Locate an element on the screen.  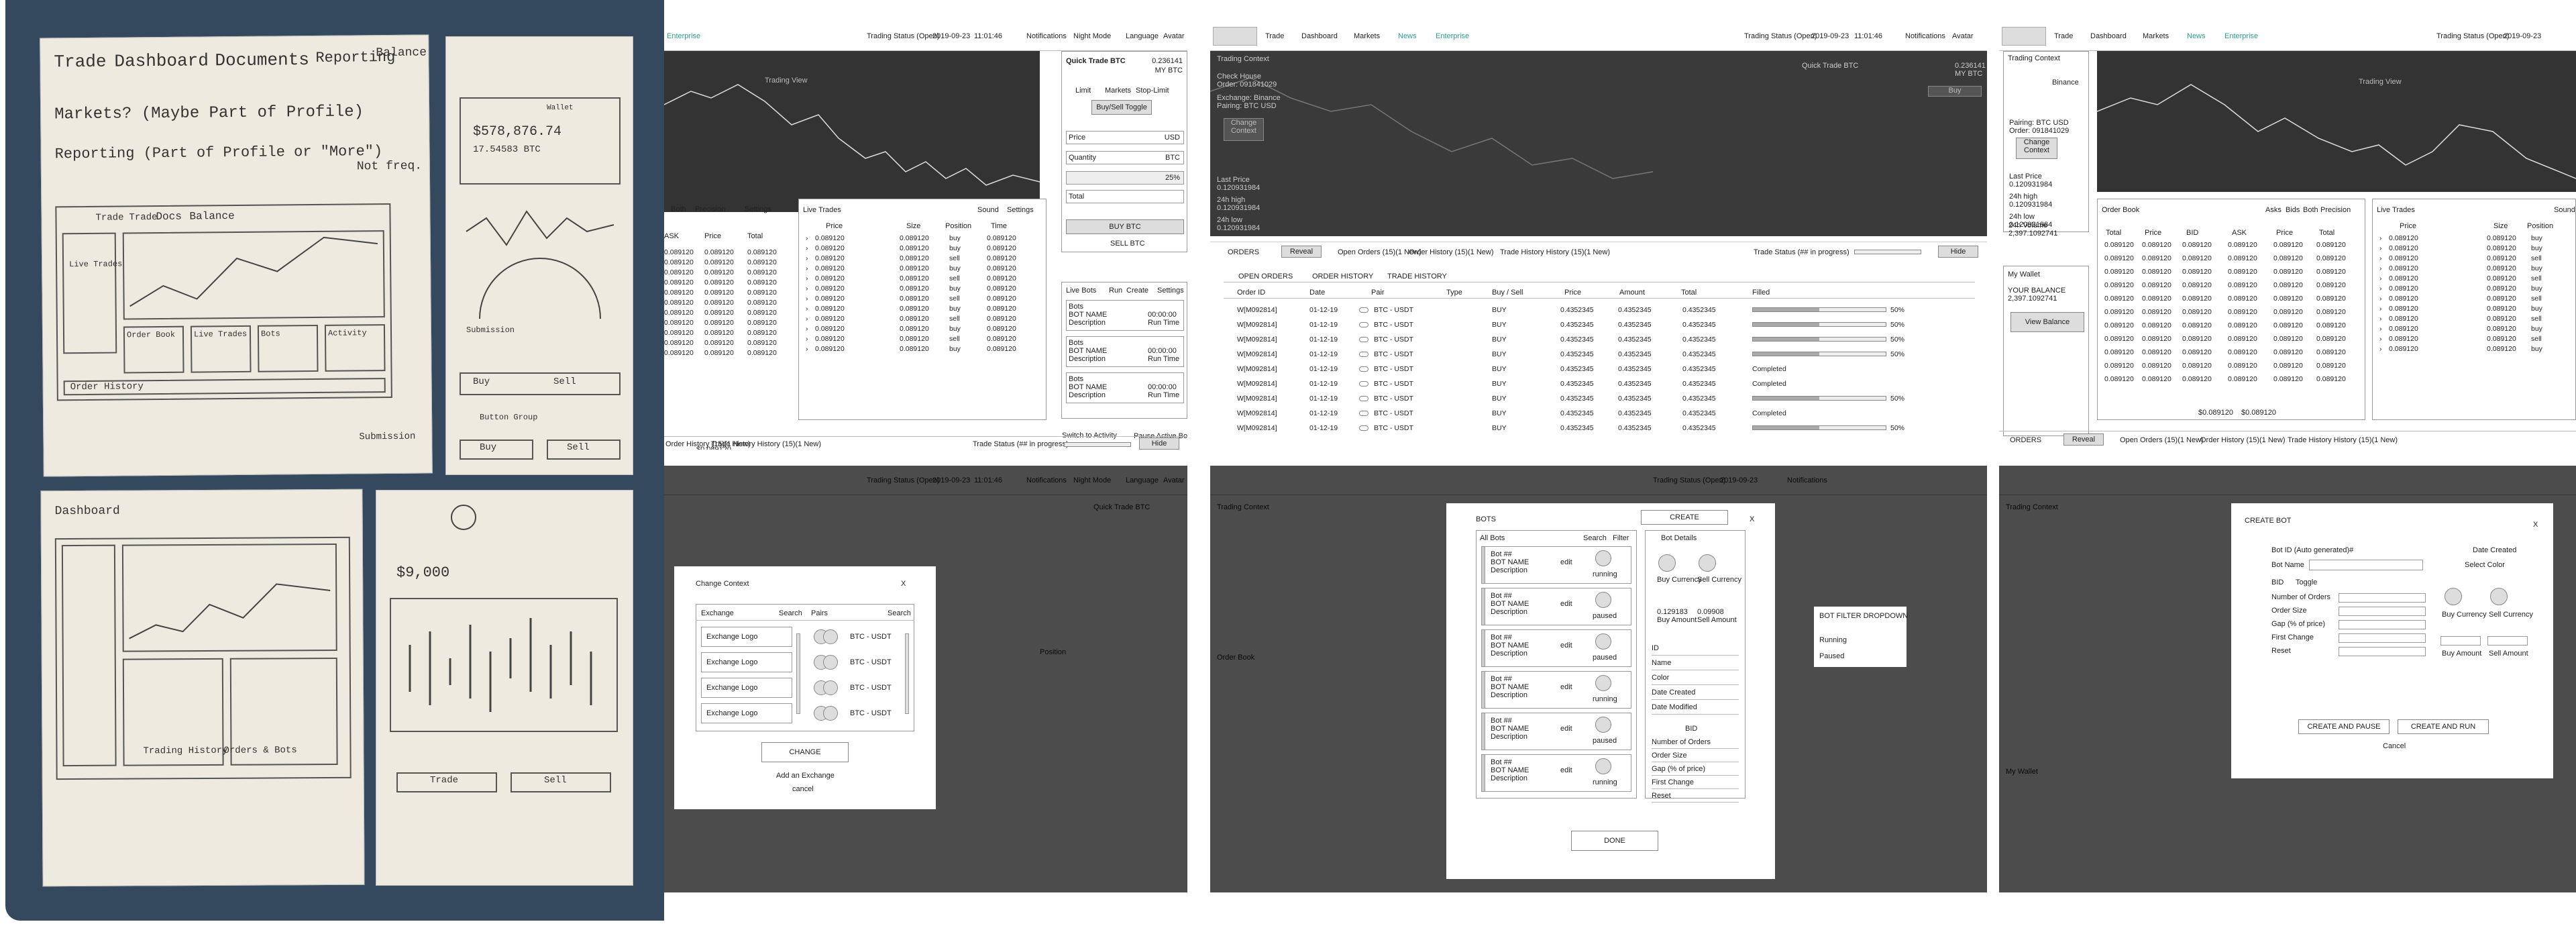
cancel-link: cancel is located at coordinates (803, 789).